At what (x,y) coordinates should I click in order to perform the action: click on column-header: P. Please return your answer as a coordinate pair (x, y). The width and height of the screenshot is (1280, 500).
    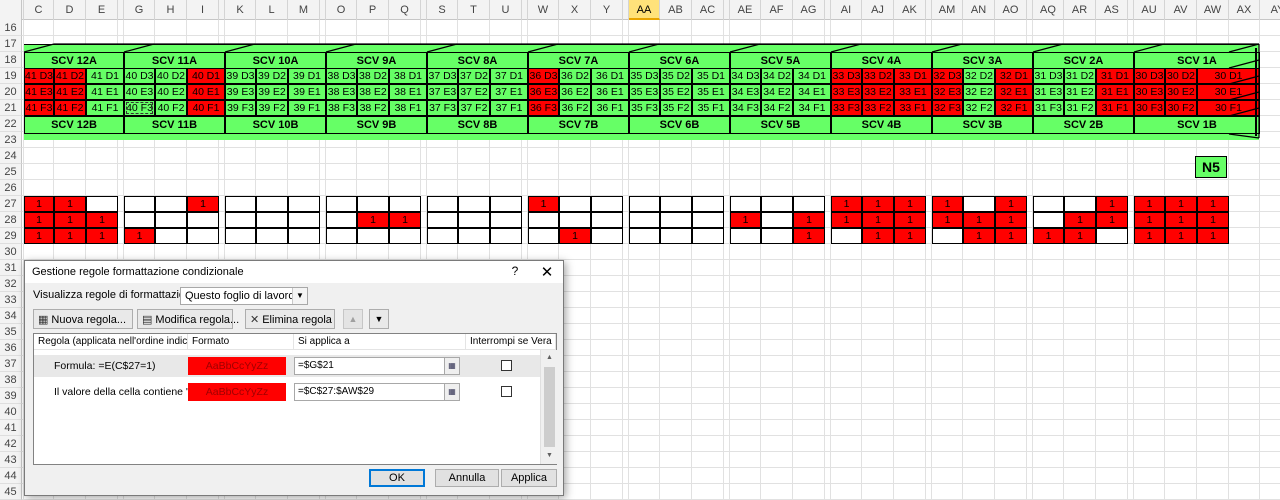
    Looking at the image, I should click on (373, 10).